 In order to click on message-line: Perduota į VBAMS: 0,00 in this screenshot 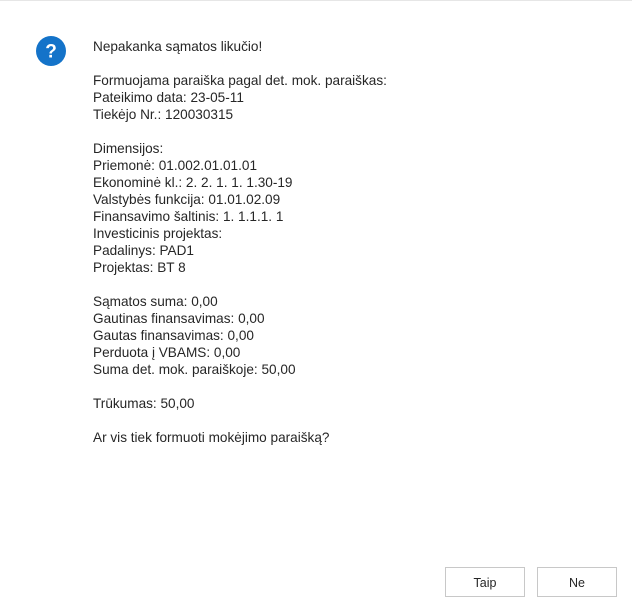, I will do `click(167, 352)`.